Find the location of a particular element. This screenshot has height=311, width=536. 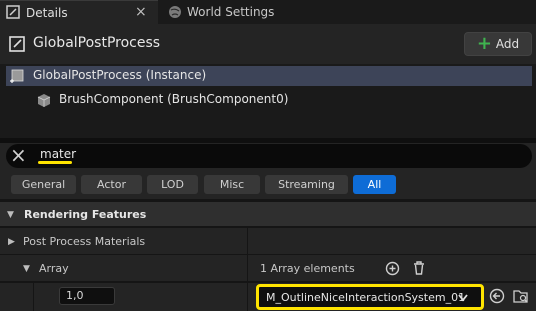

postprocess-volume-icon is located at coordinates (17, 76).